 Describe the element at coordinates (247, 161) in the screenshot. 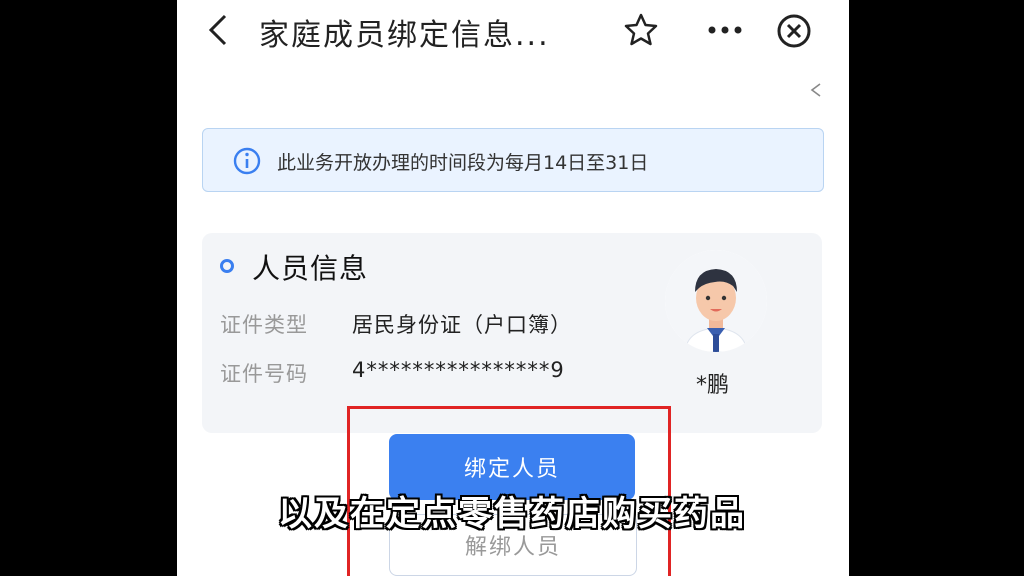

I see `info-icon` at that location.